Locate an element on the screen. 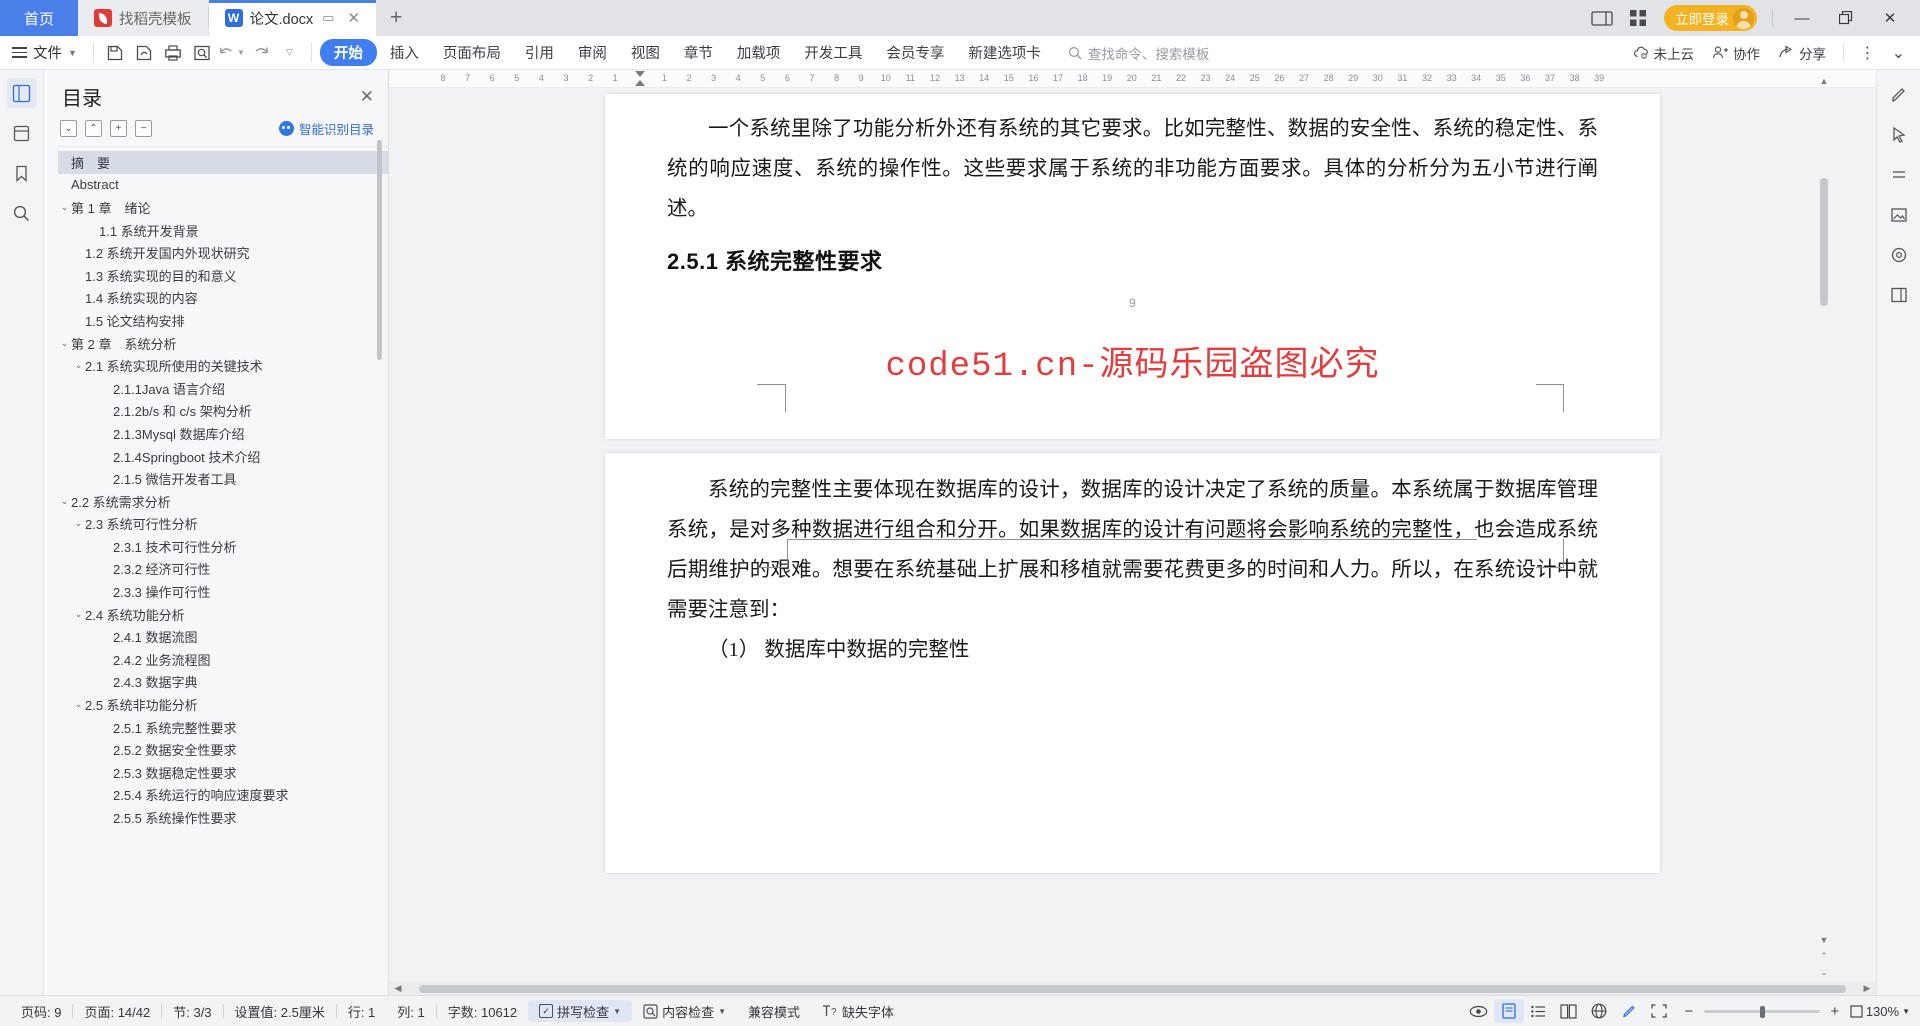 The width and height of the screenshot is (1920, 1026). toc-item: 1.4 系统实现的内容 is located at coordinates (223, 298).